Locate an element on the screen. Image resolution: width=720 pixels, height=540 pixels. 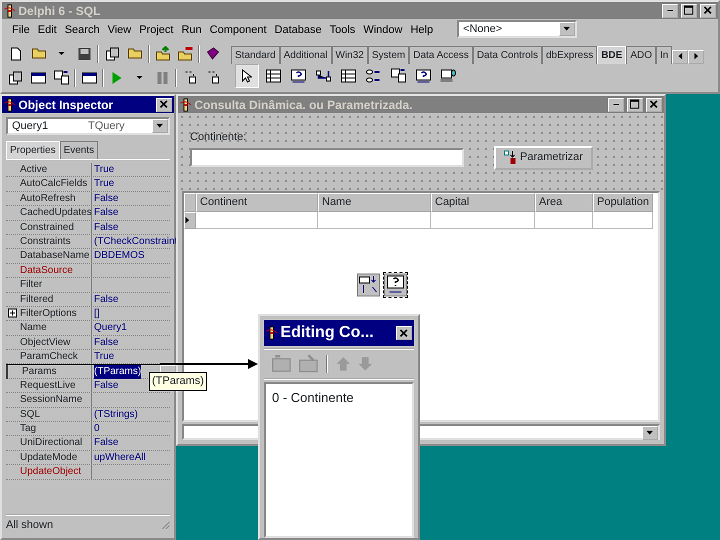
column-header: Population is located at coordinates (623, 202).